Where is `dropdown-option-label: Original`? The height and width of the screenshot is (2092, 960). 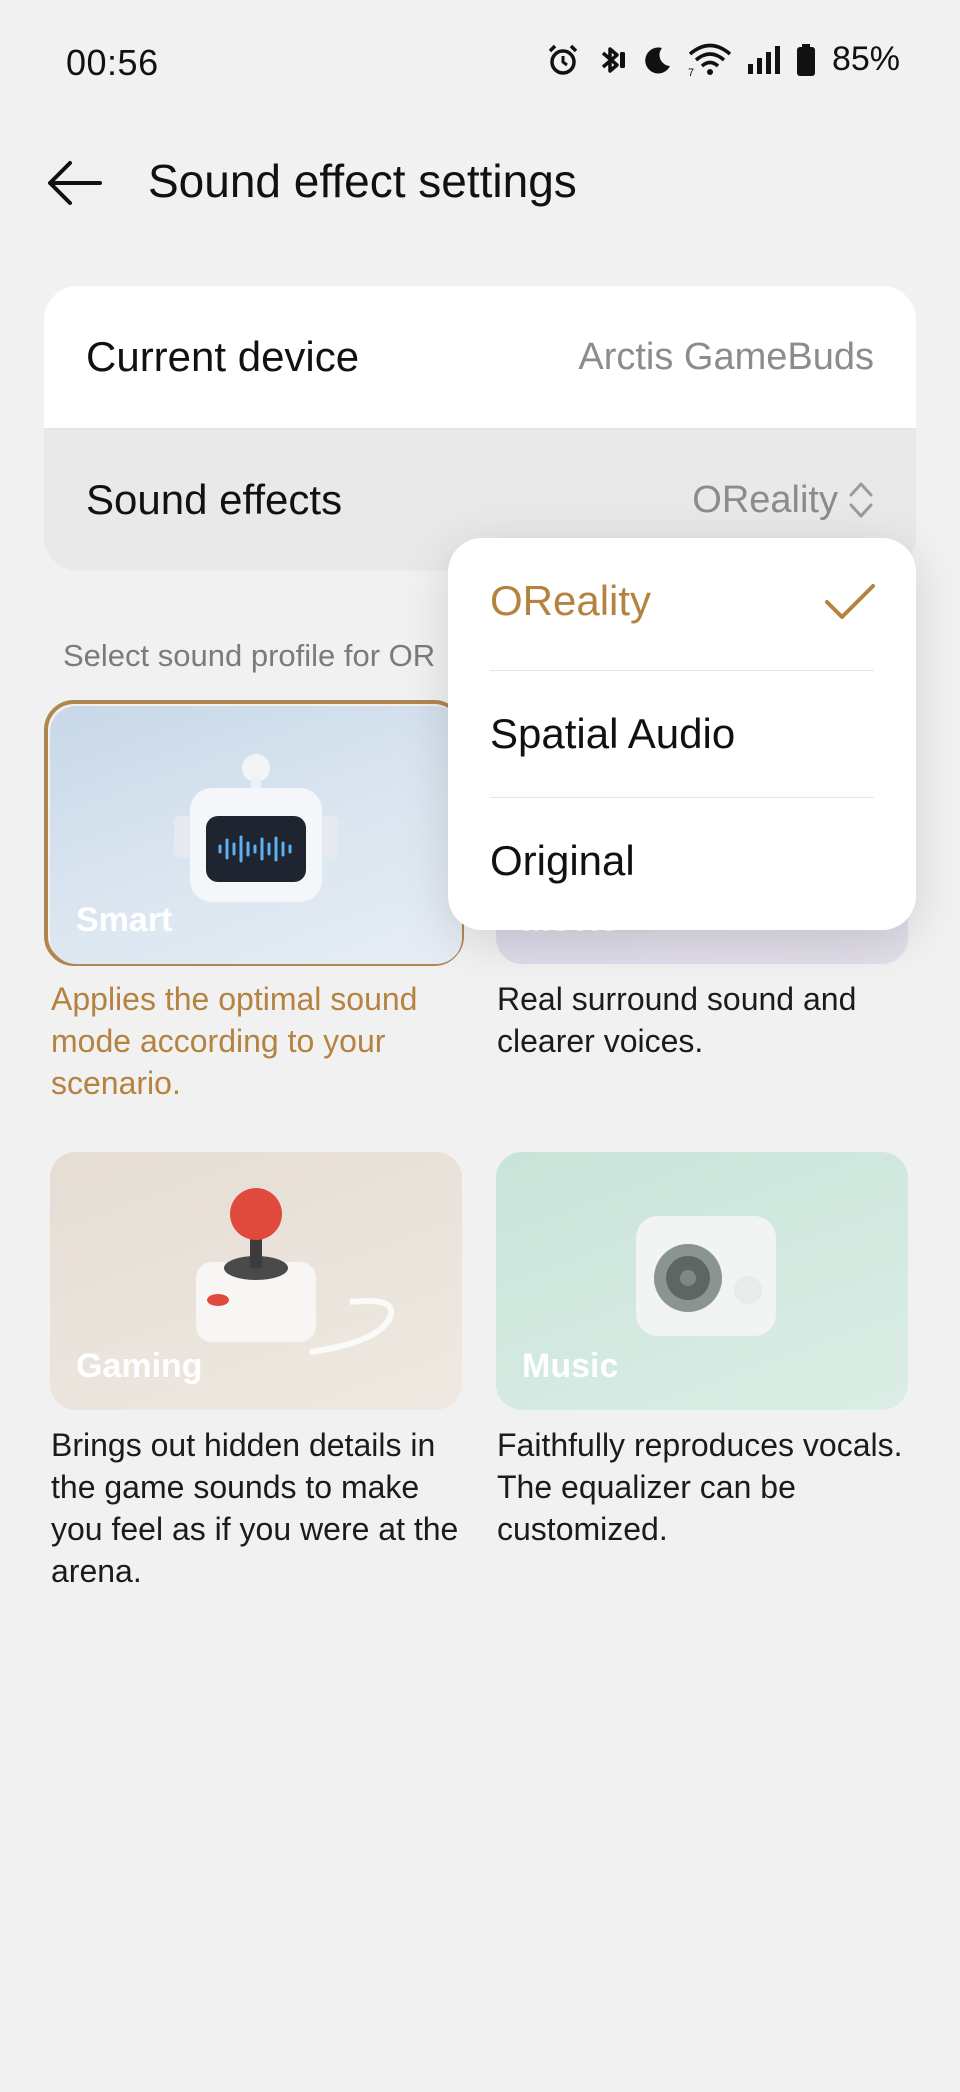 dropdown-option-label: Original is located at coordinates (562, 860).